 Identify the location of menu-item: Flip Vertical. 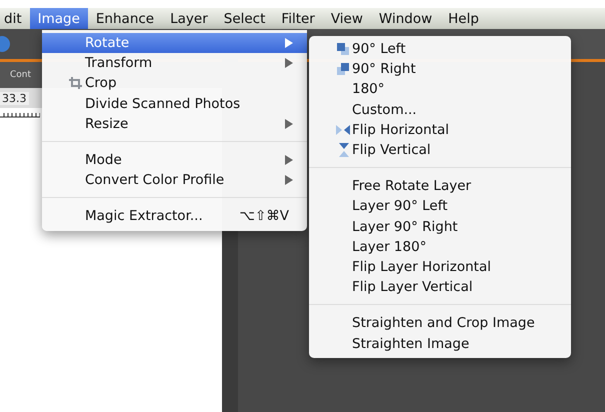
(440, 150).